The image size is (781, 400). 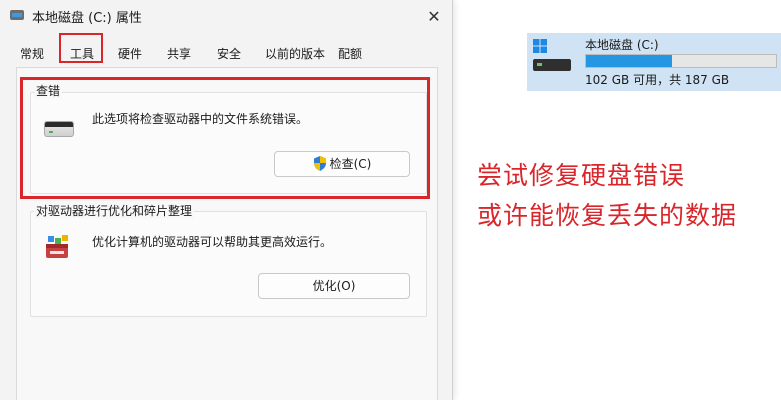 I want to click on optimize-button: 优化(O), so click(x=334, y=286).